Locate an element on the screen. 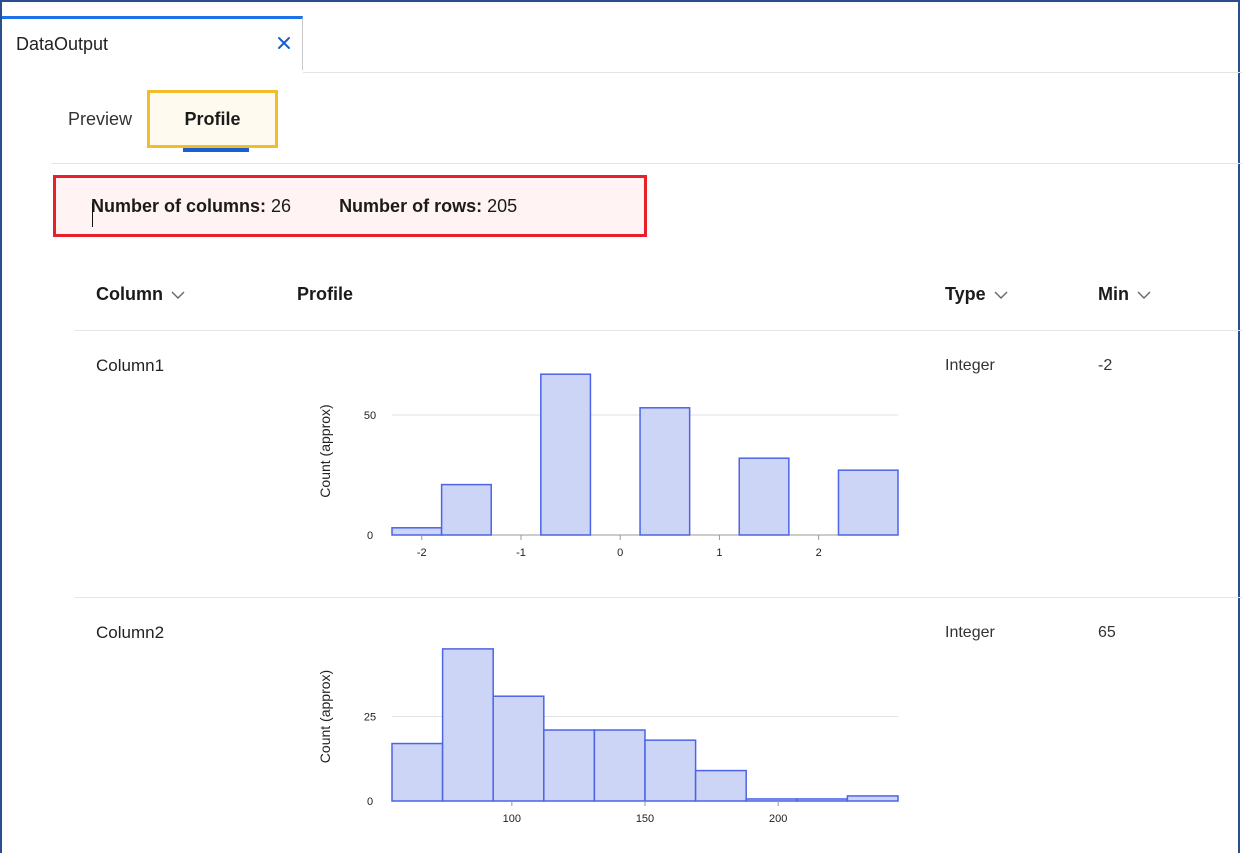 The image size is (1244, 855). y-tick-label: 25 is located at coordinates (370, 718).